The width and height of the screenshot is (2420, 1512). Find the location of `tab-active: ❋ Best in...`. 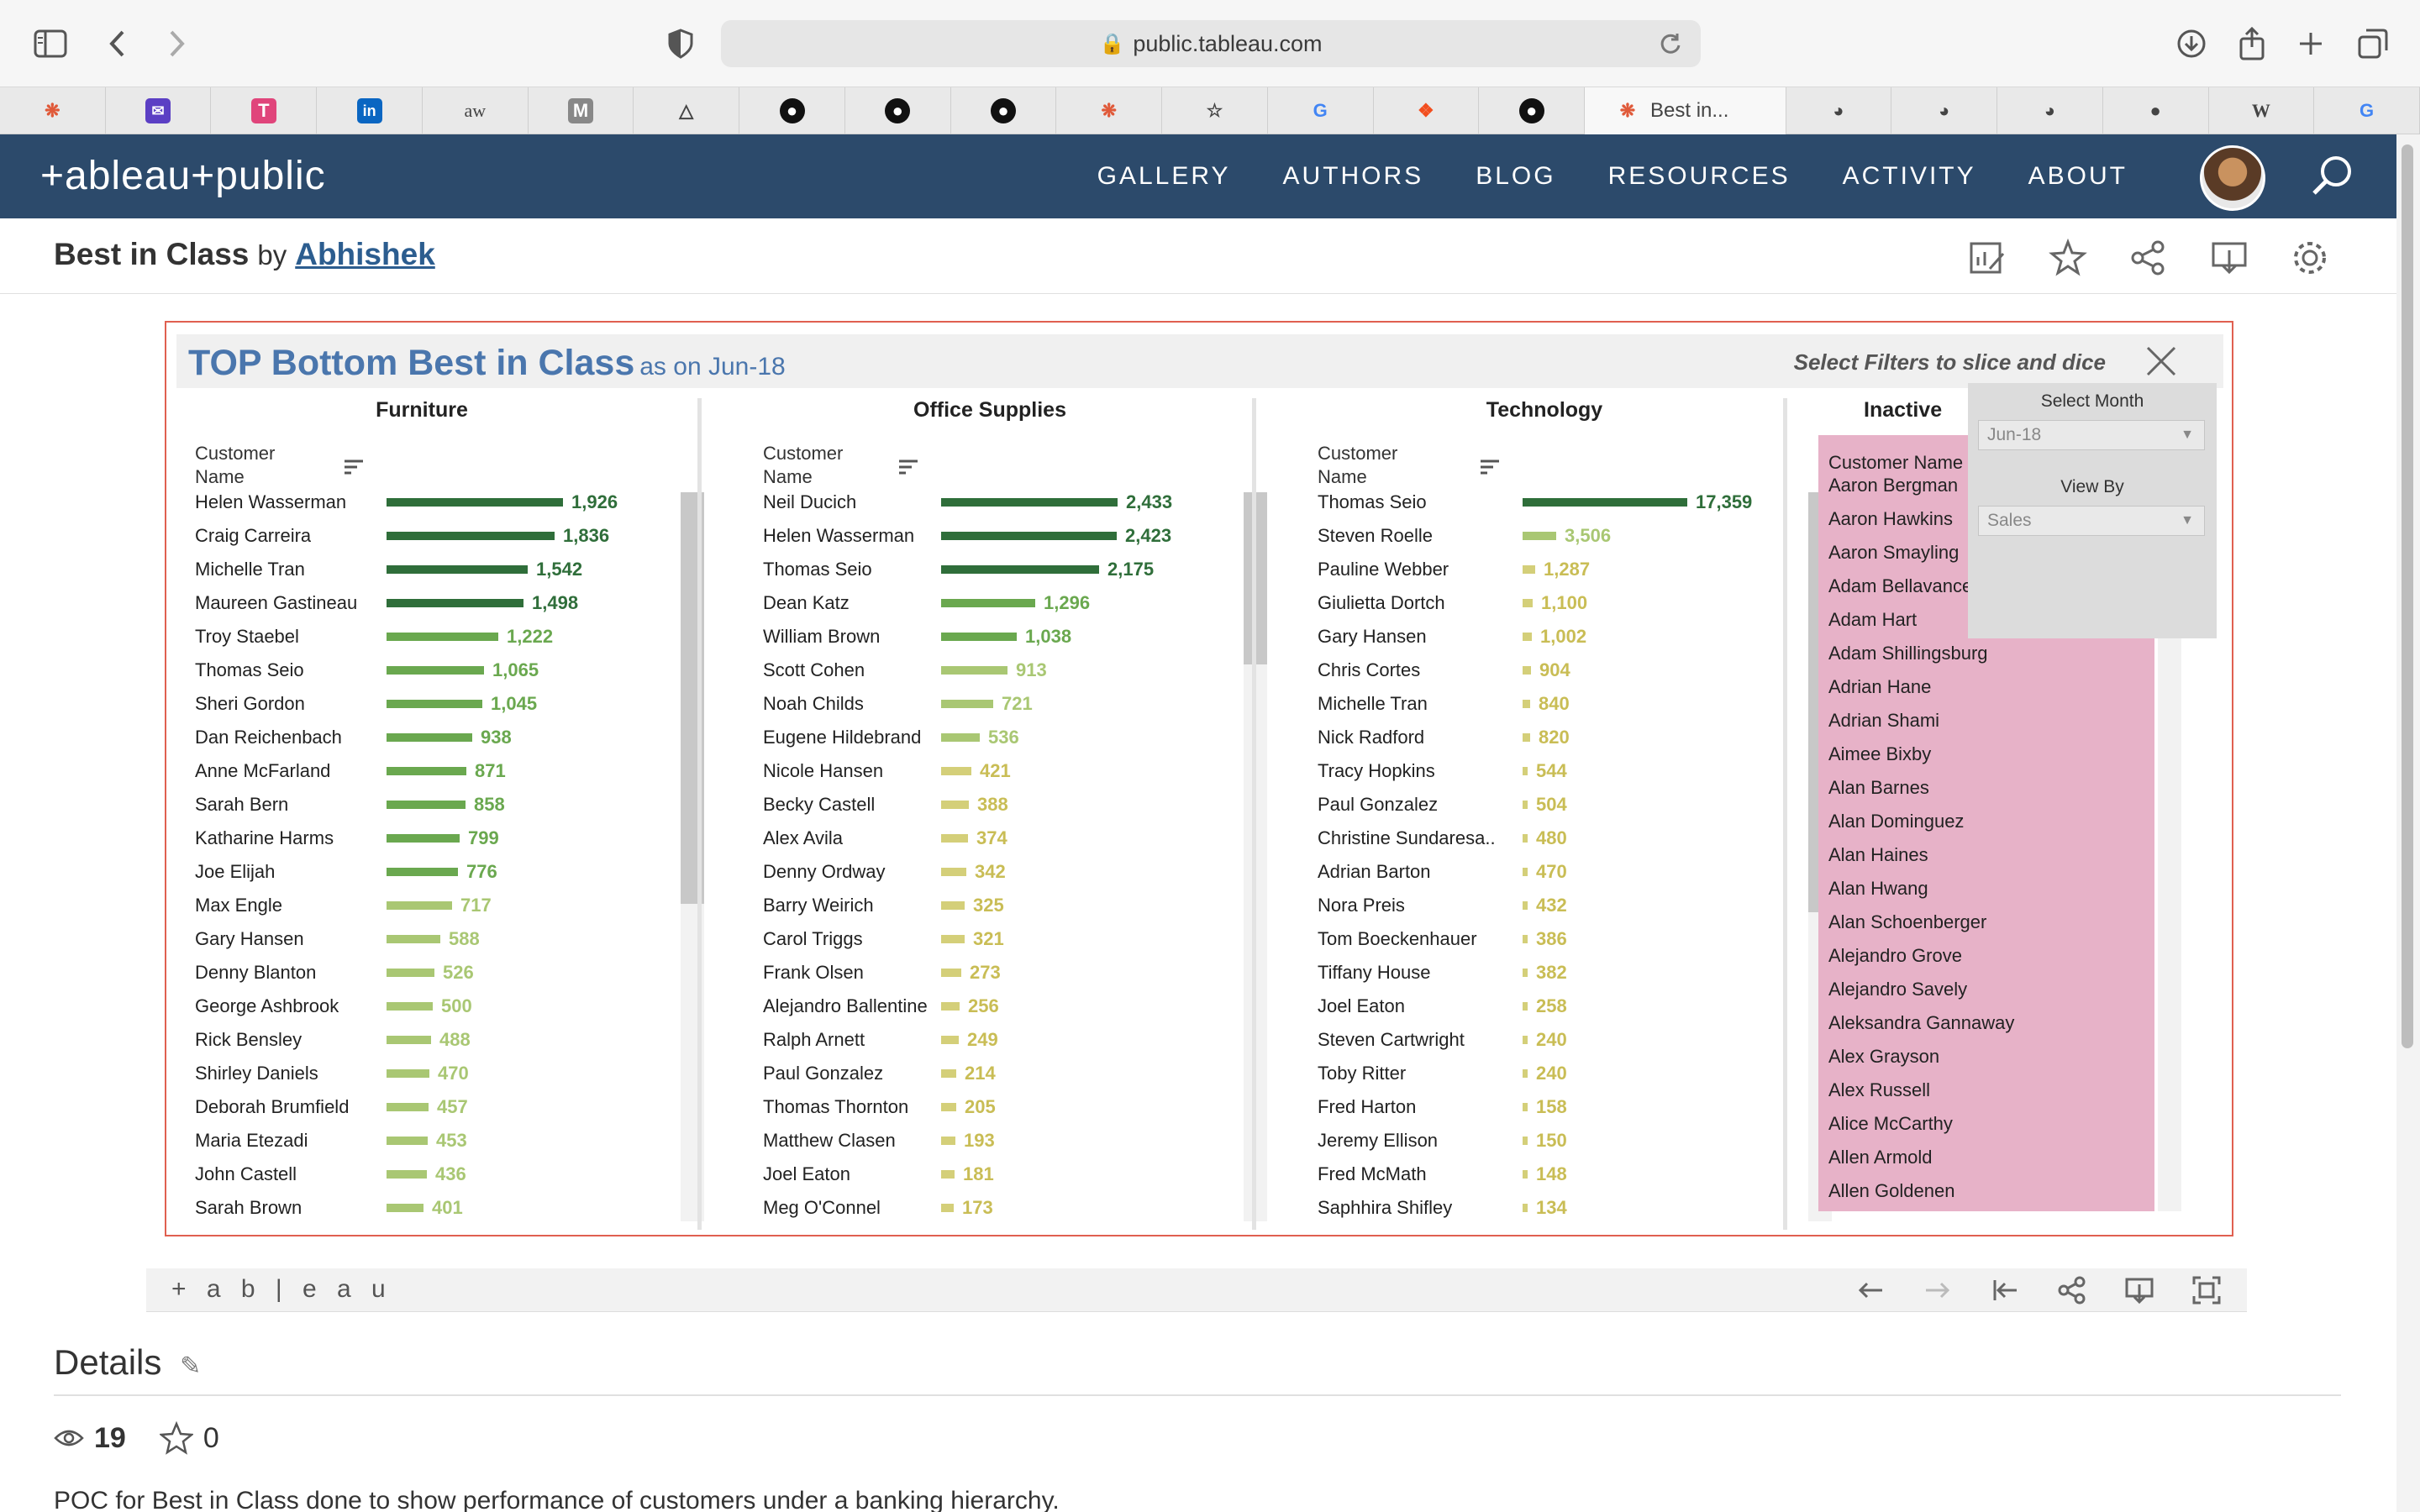

tab-active: ❋ Best in... is located at coordinates (1685, 110).